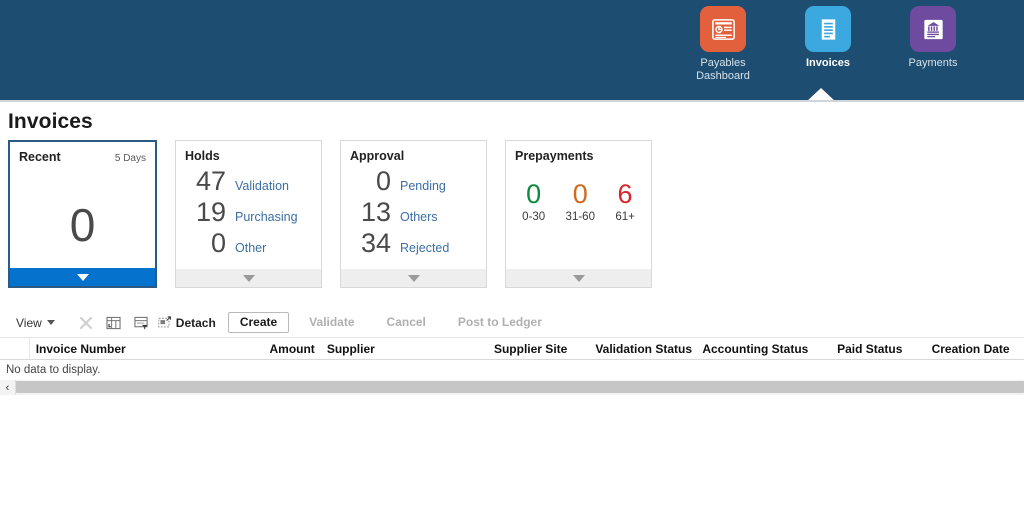 This screenshot has height=532, width=1024. I want to click on card-holds-row: 0 Other, so click(242, 243).